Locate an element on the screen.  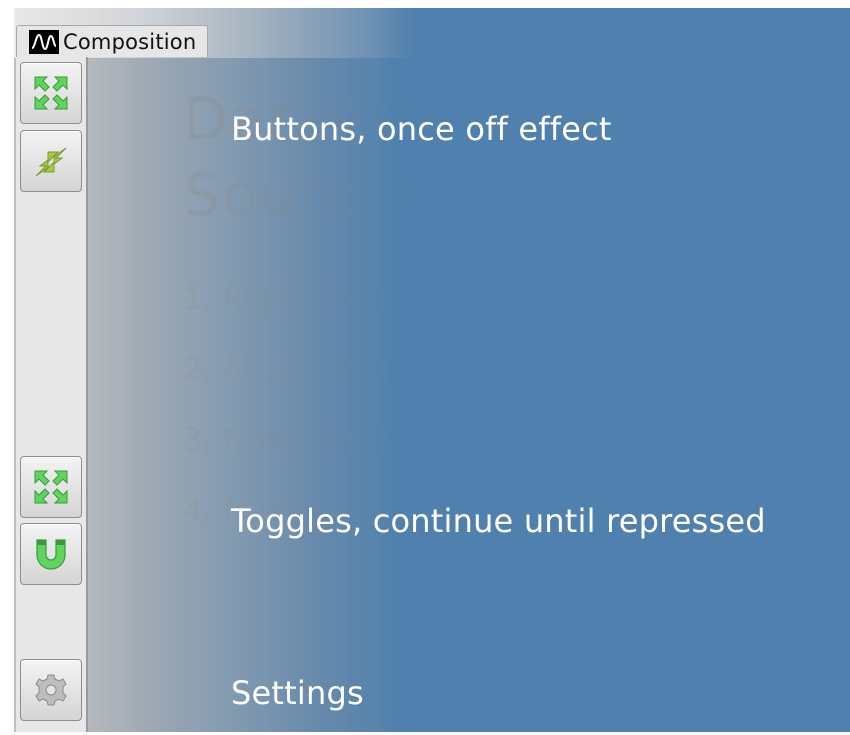
magnet-toggle-button is located at coordinates (51, 554).